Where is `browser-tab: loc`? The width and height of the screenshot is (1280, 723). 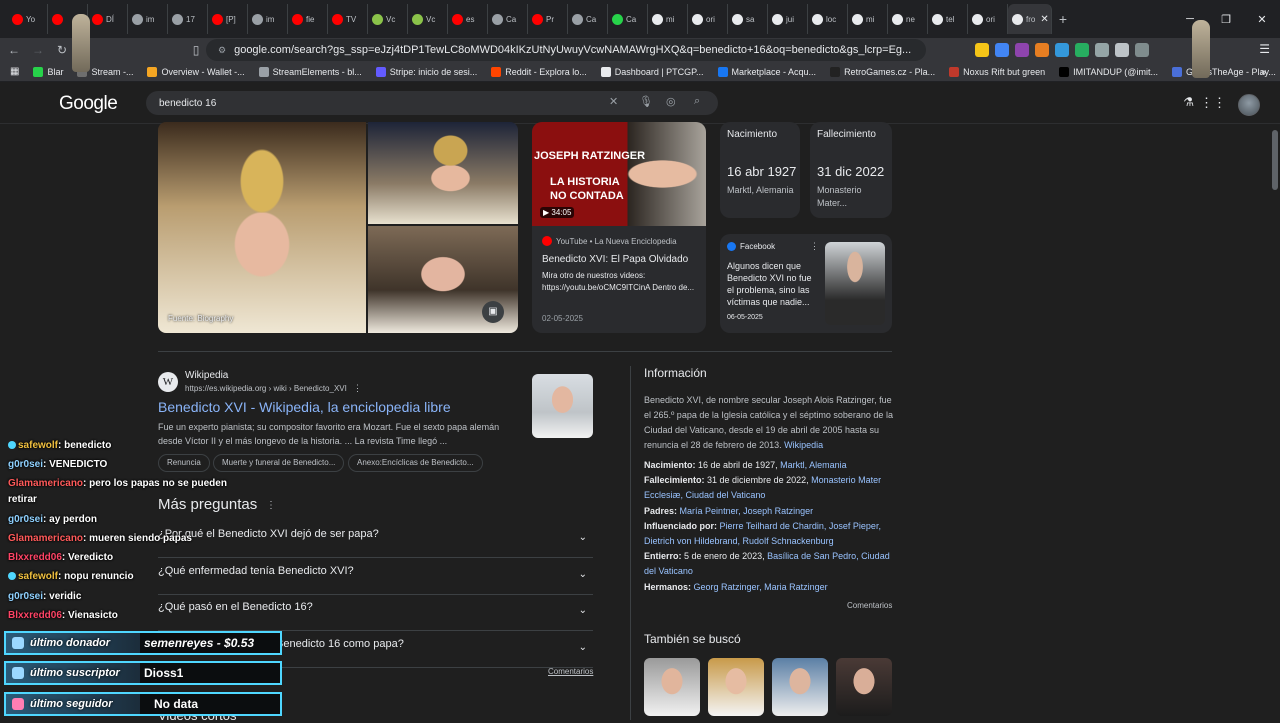 browser-tab: loc is located at coordinates (828, 19).